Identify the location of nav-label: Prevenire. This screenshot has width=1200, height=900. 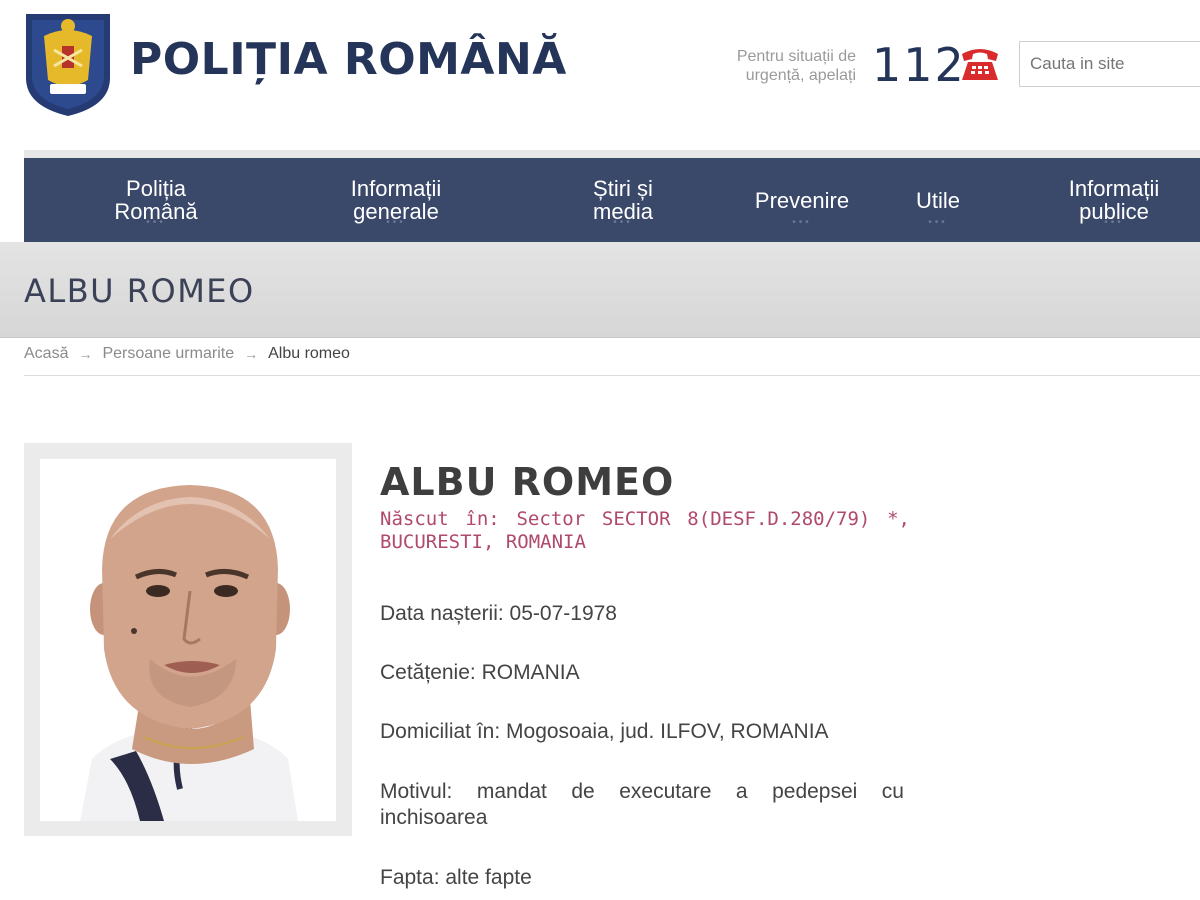
(802, 200).